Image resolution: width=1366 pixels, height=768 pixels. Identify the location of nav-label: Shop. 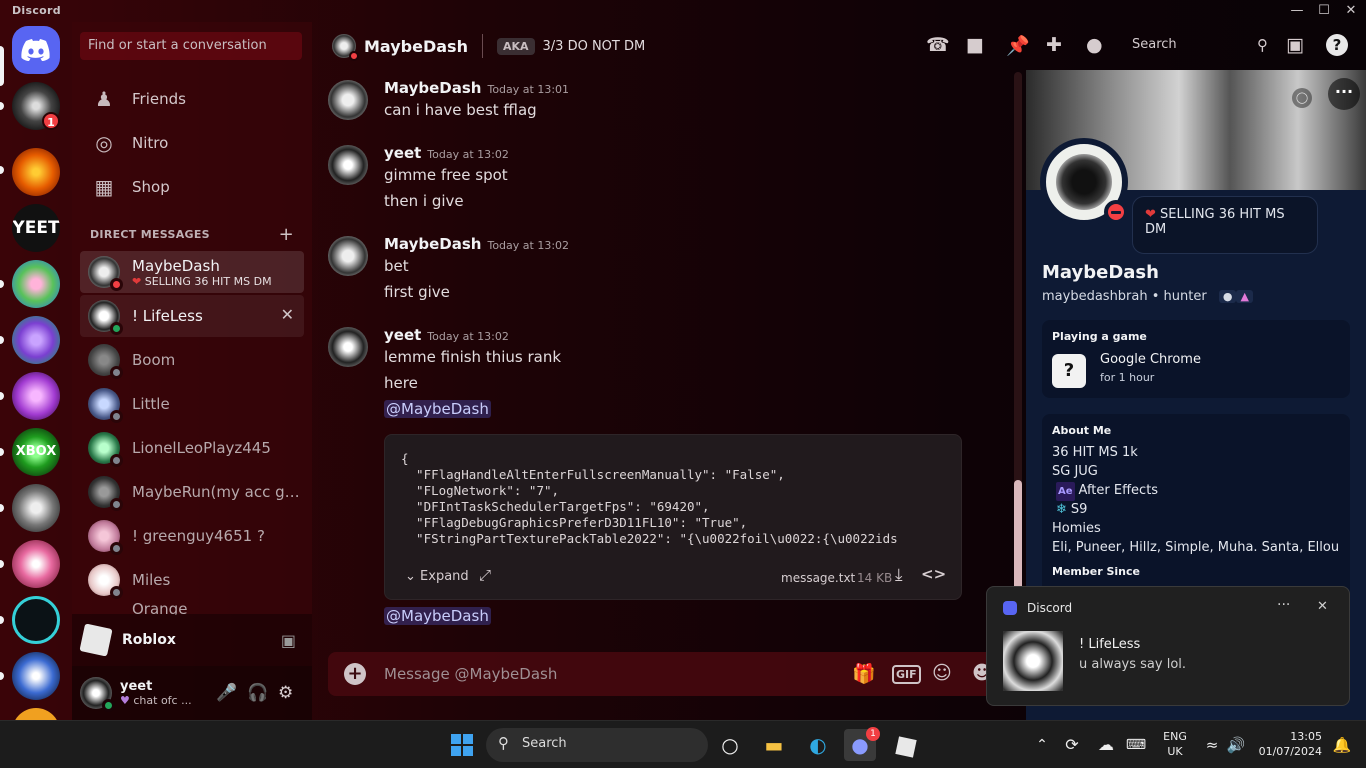
(151, 187).